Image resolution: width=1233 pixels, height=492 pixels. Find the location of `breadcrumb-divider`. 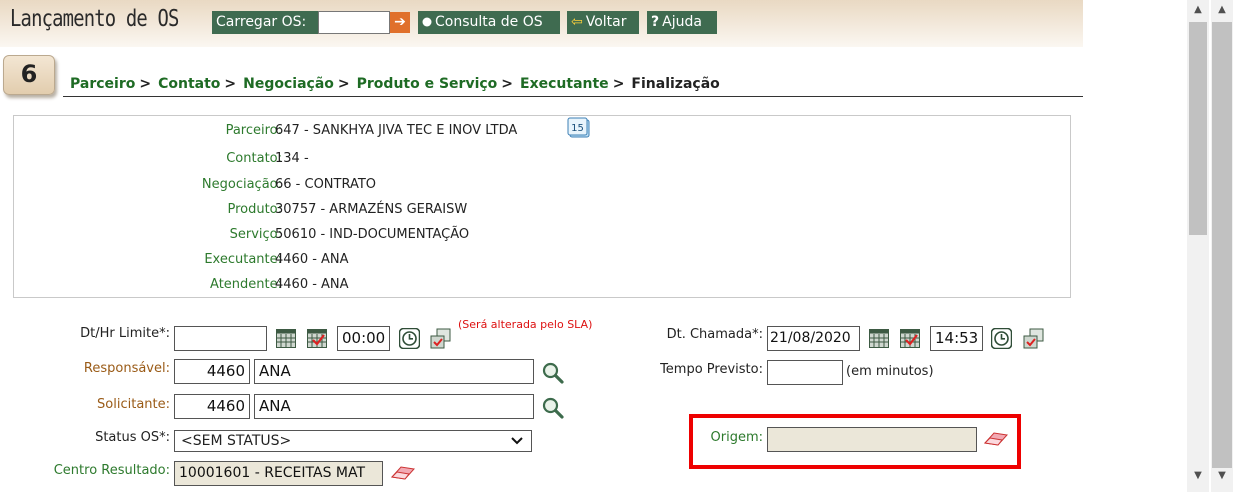

breadcrumb-divider is located at coordinates (573, 96).